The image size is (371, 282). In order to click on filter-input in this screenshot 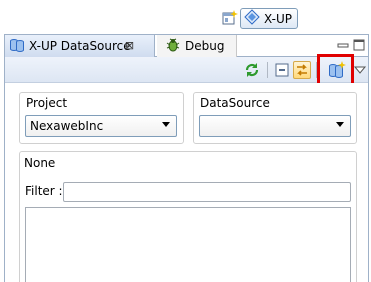, I will do `click(207, 192)`.